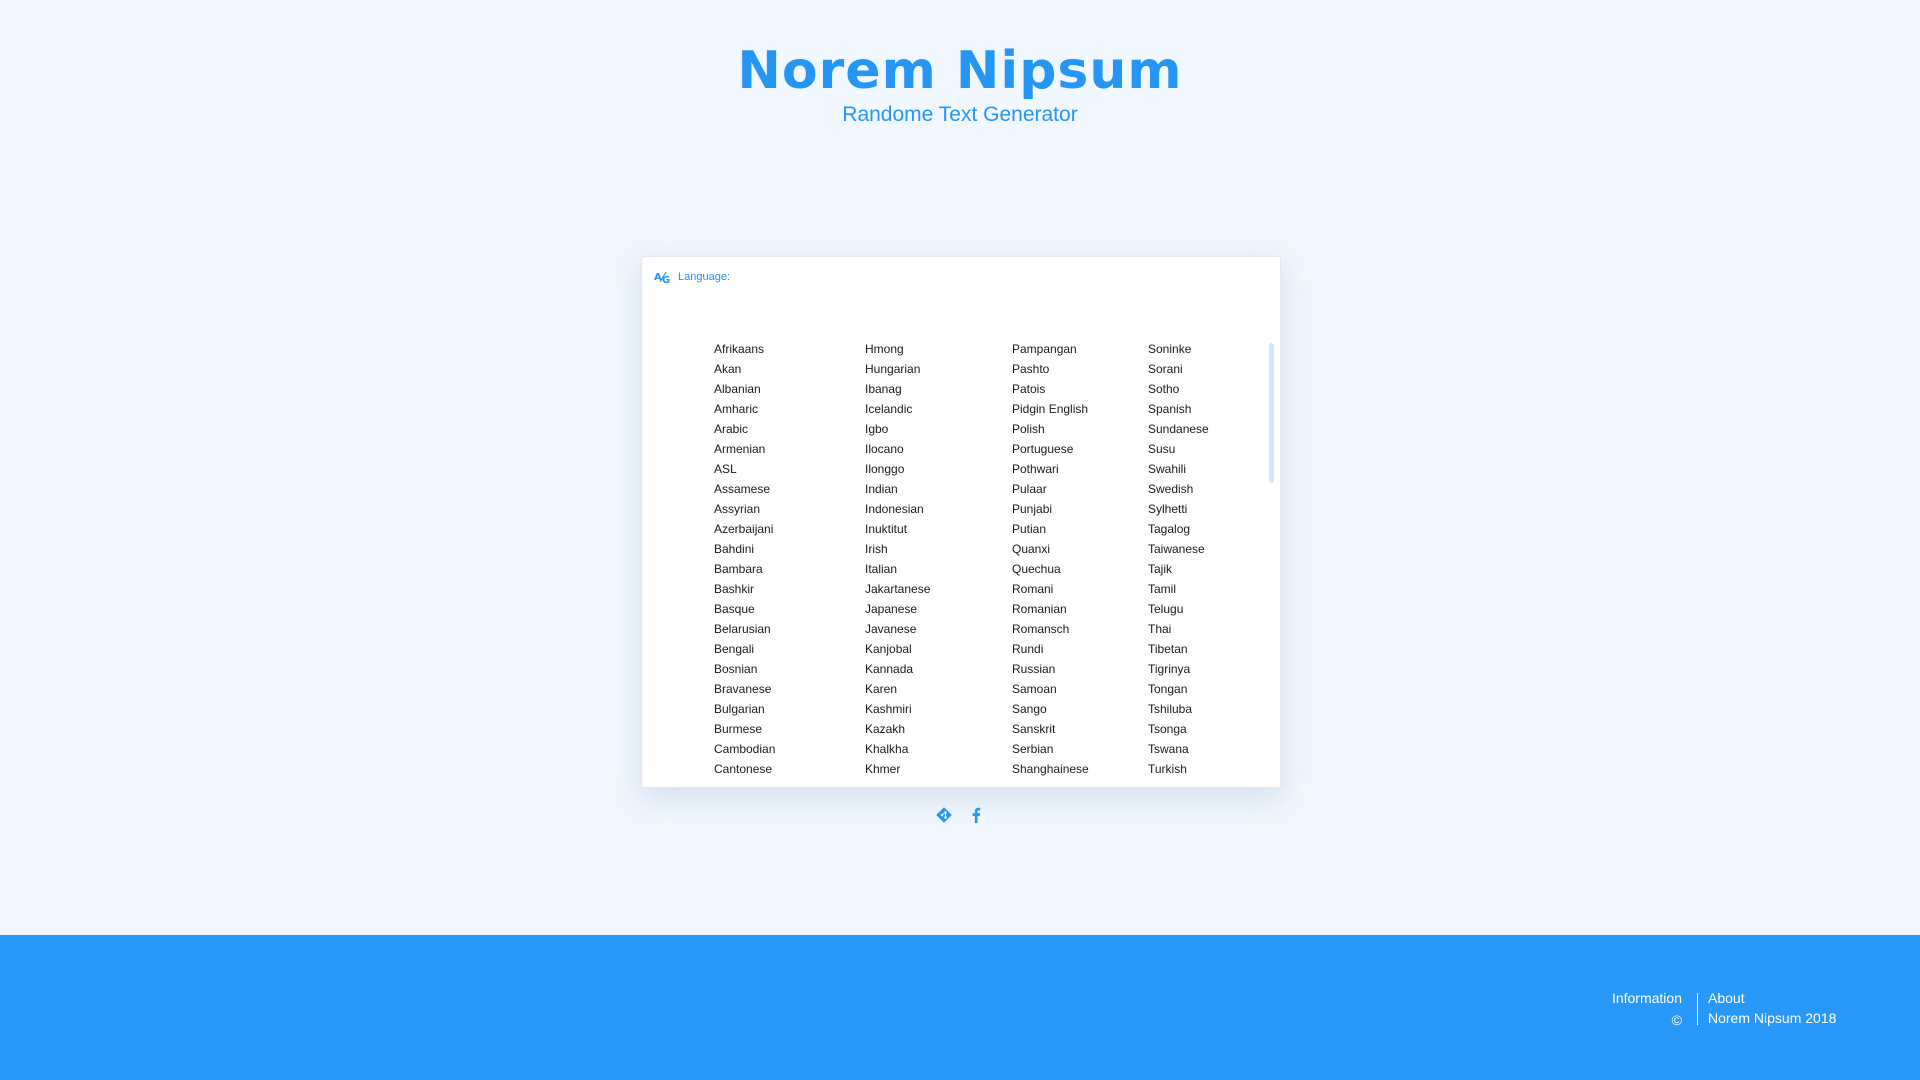 This screenshot has height=1080, width=1920. What do you see at coordinates (744, 529) in the screenshot?
I see `language-option: Azerbaijani` at bounding box center [744, 529].